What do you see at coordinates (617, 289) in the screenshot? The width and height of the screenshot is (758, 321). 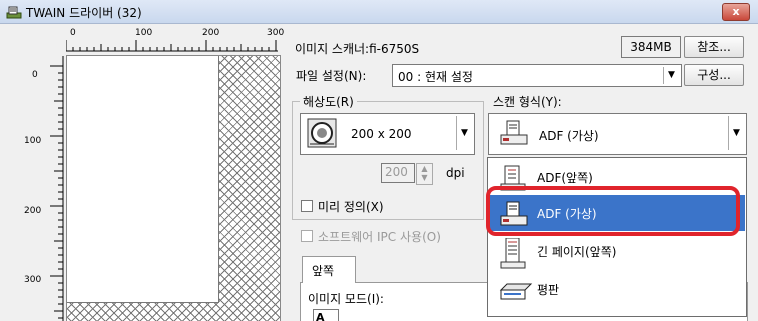 I see `scan-type-option: 평판` at bounding box center [617, 289].